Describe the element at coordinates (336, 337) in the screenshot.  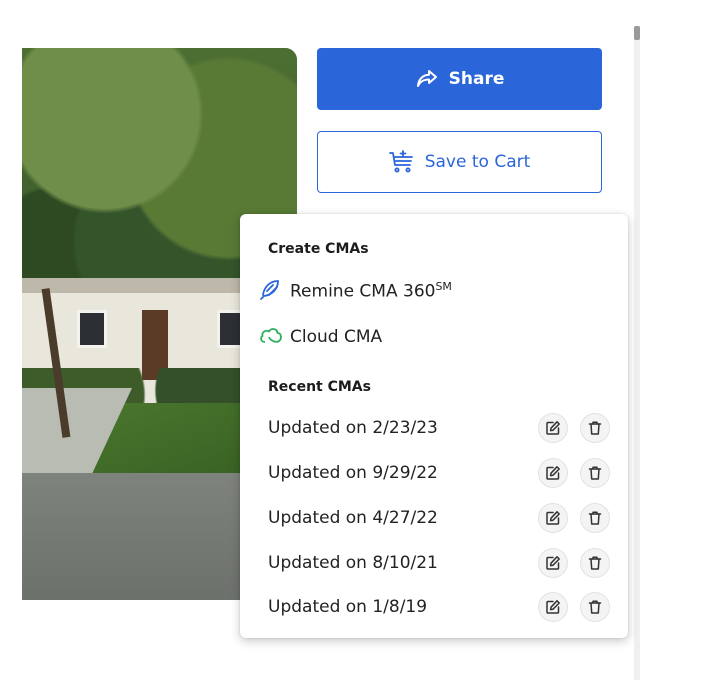
I see `cloud-cma-label: Cloud CMA` at that location.